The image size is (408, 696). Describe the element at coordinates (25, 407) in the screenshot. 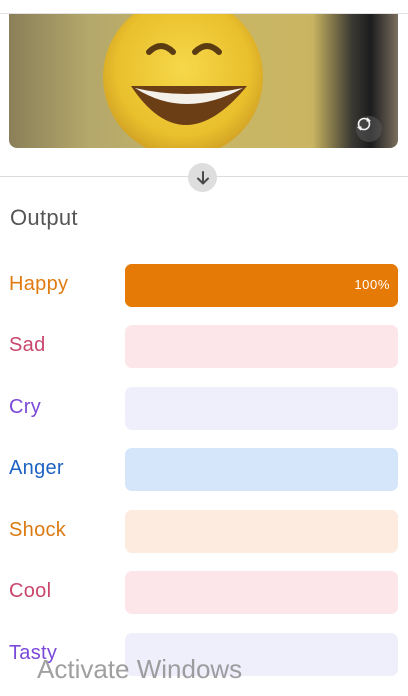

I see `emotion-label: Cry` at that location.